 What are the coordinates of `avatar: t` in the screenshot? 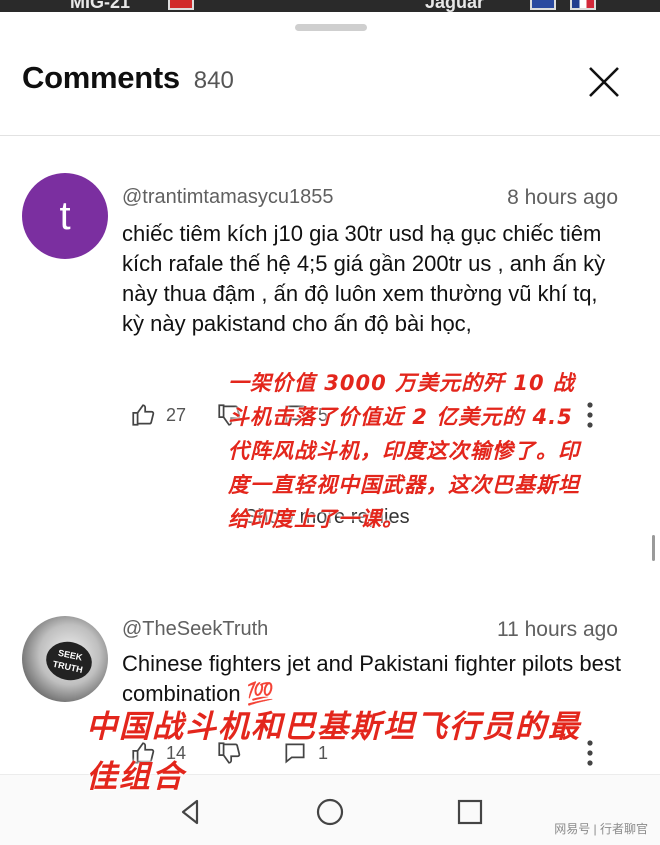 It's located at (65, 216).